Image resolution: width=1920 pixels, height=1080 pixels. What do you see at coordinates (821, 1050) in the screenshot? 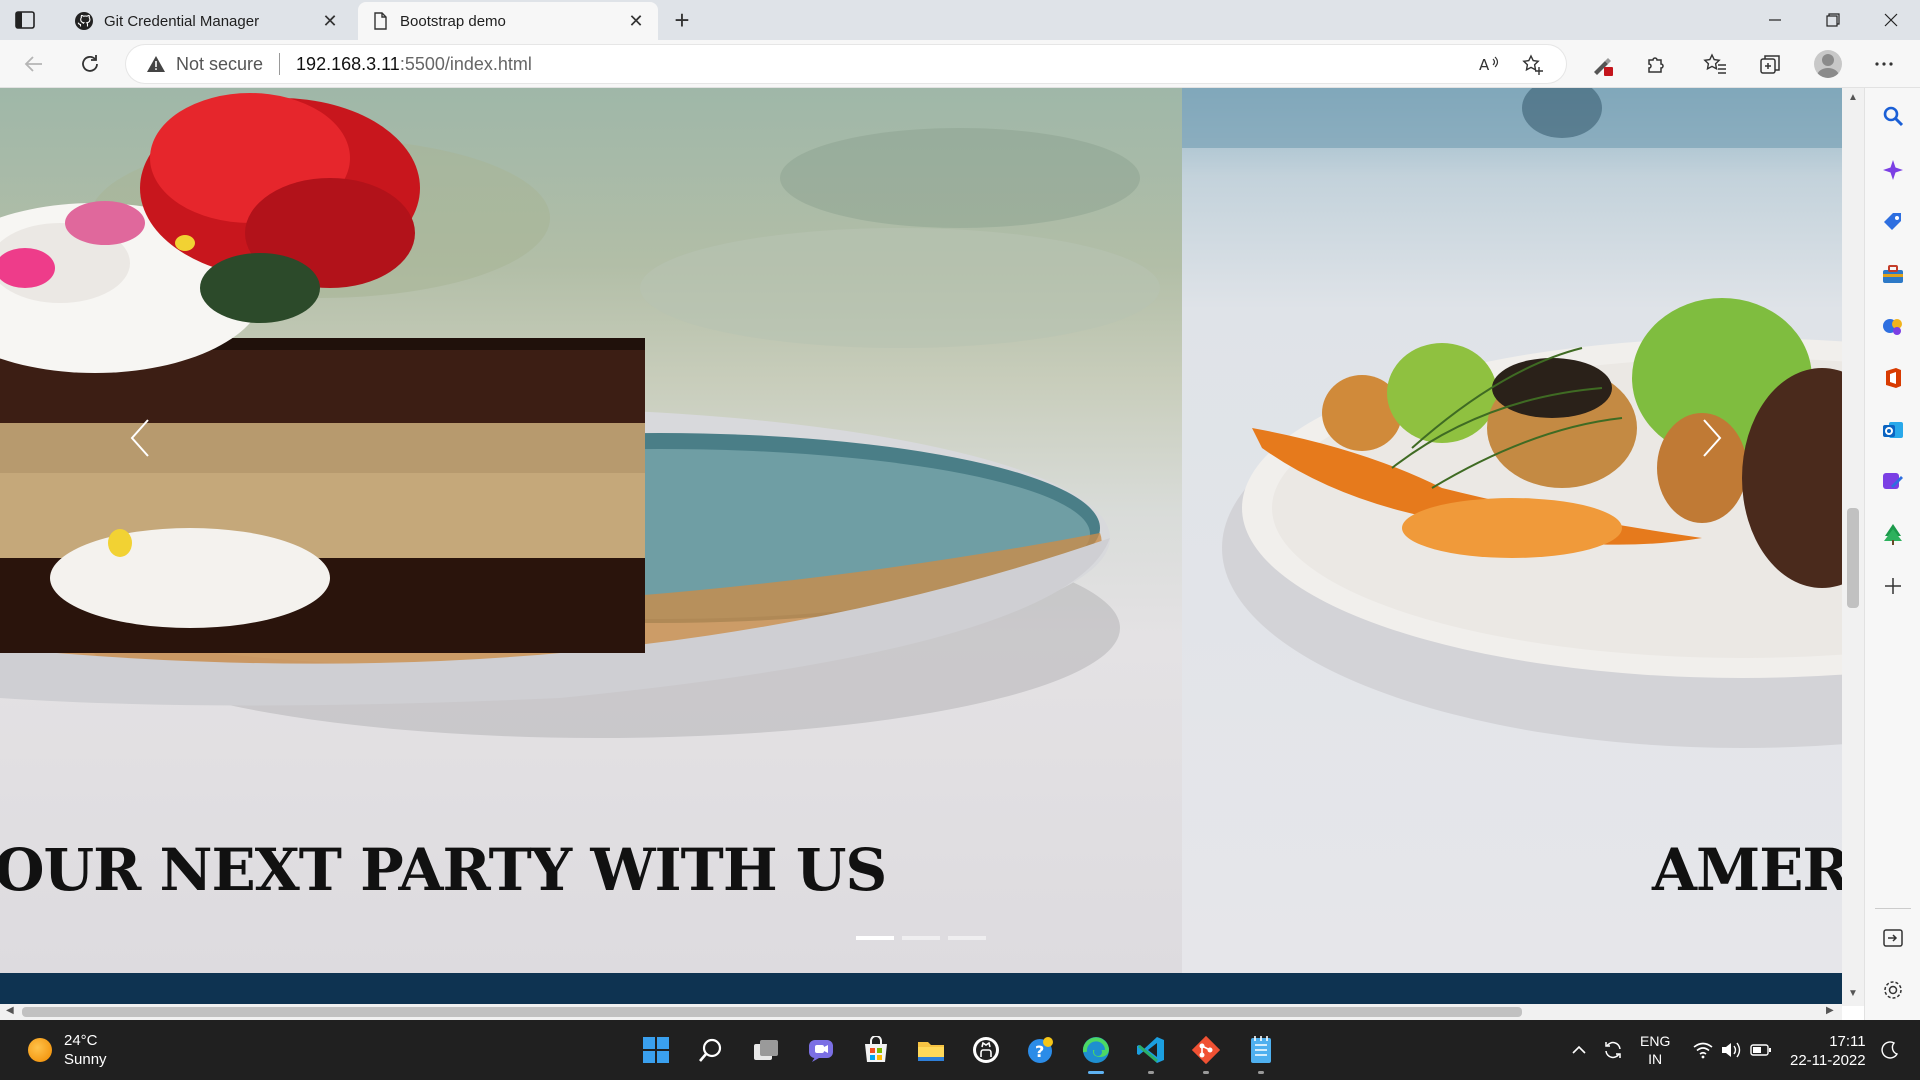
I see `taskbar-chat` at bounding box center [821, 1050].